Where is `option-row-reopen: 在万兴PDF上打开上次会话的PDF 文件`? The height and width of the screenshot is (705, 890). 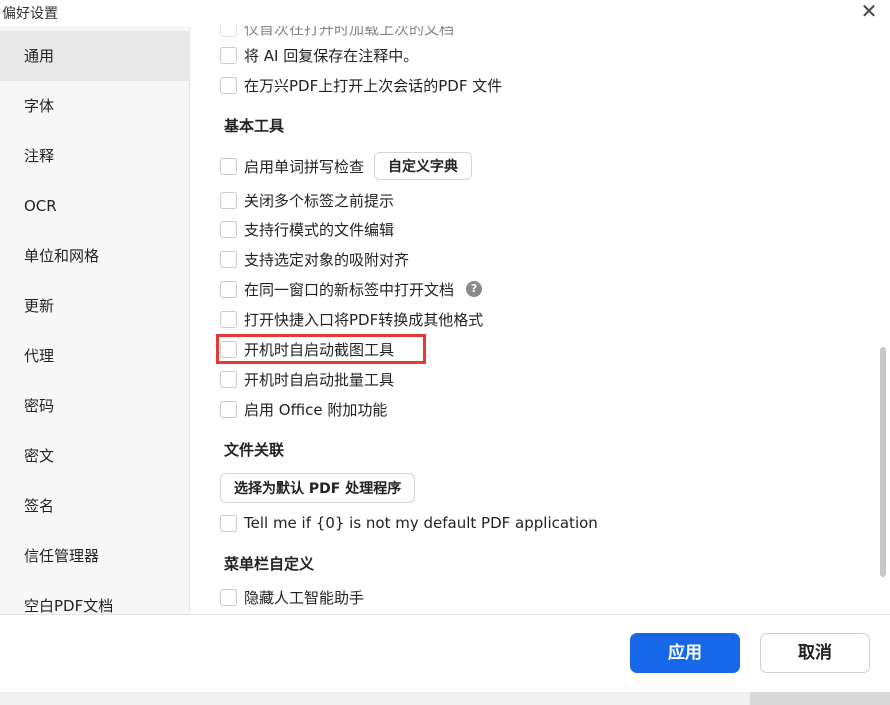 option-row-reopen: 在万兴PDF上打开上次会话的PDF 文件 is located at coordinates (361, 85).